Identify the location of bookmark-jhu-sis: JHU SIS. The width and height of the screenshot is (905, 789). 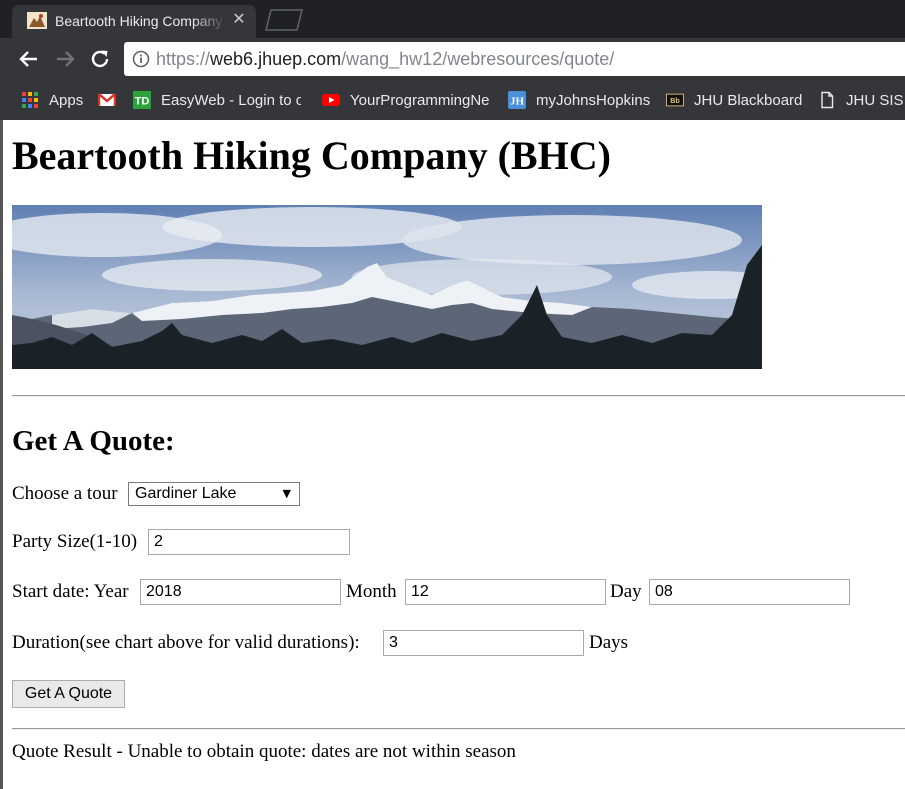
(861, 100).